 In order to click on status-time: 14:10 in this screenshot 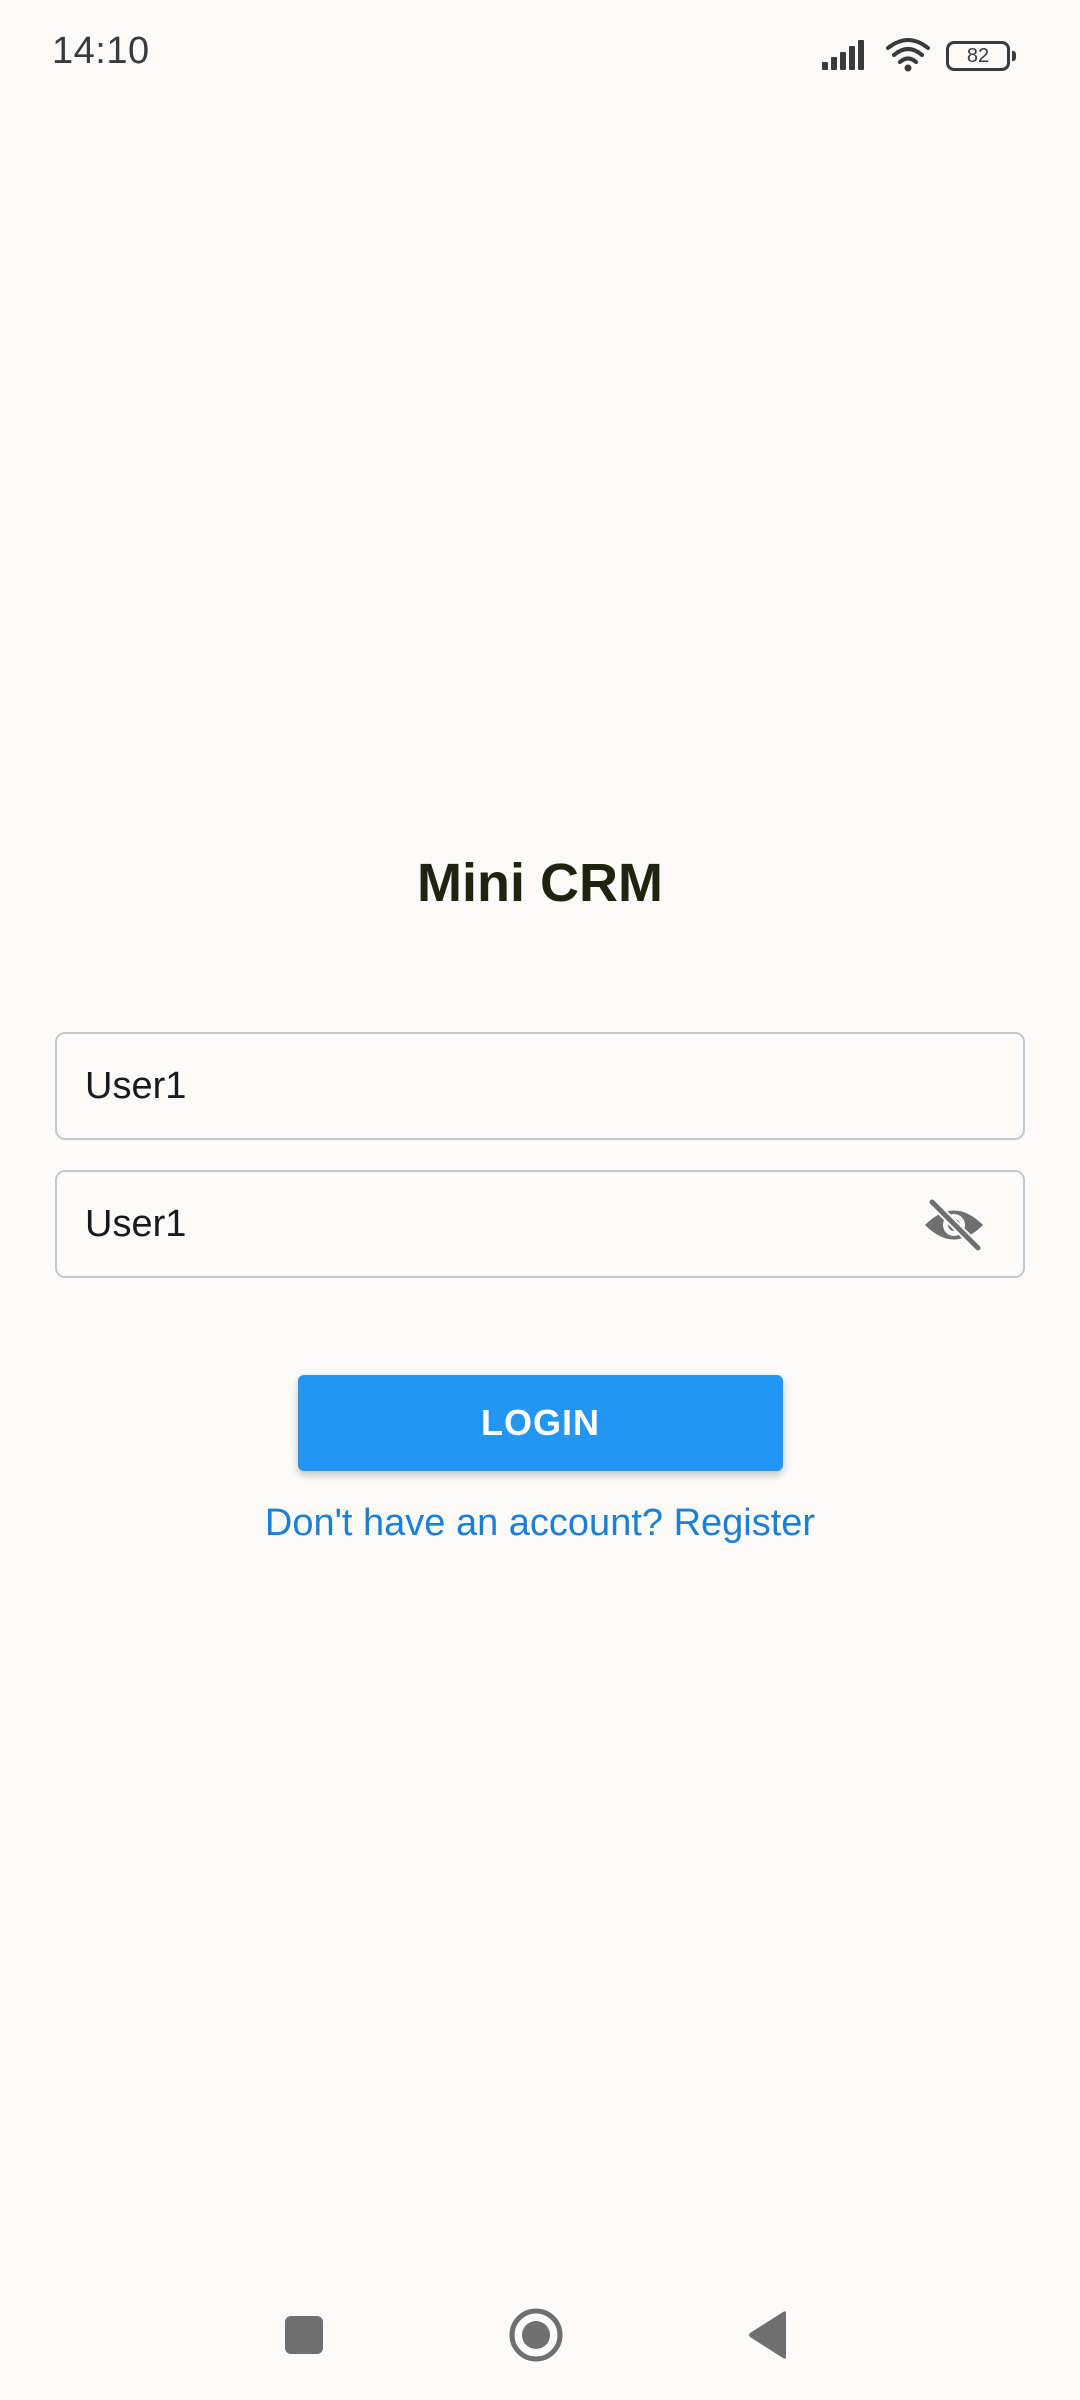, I will do `click(101, 51)`.